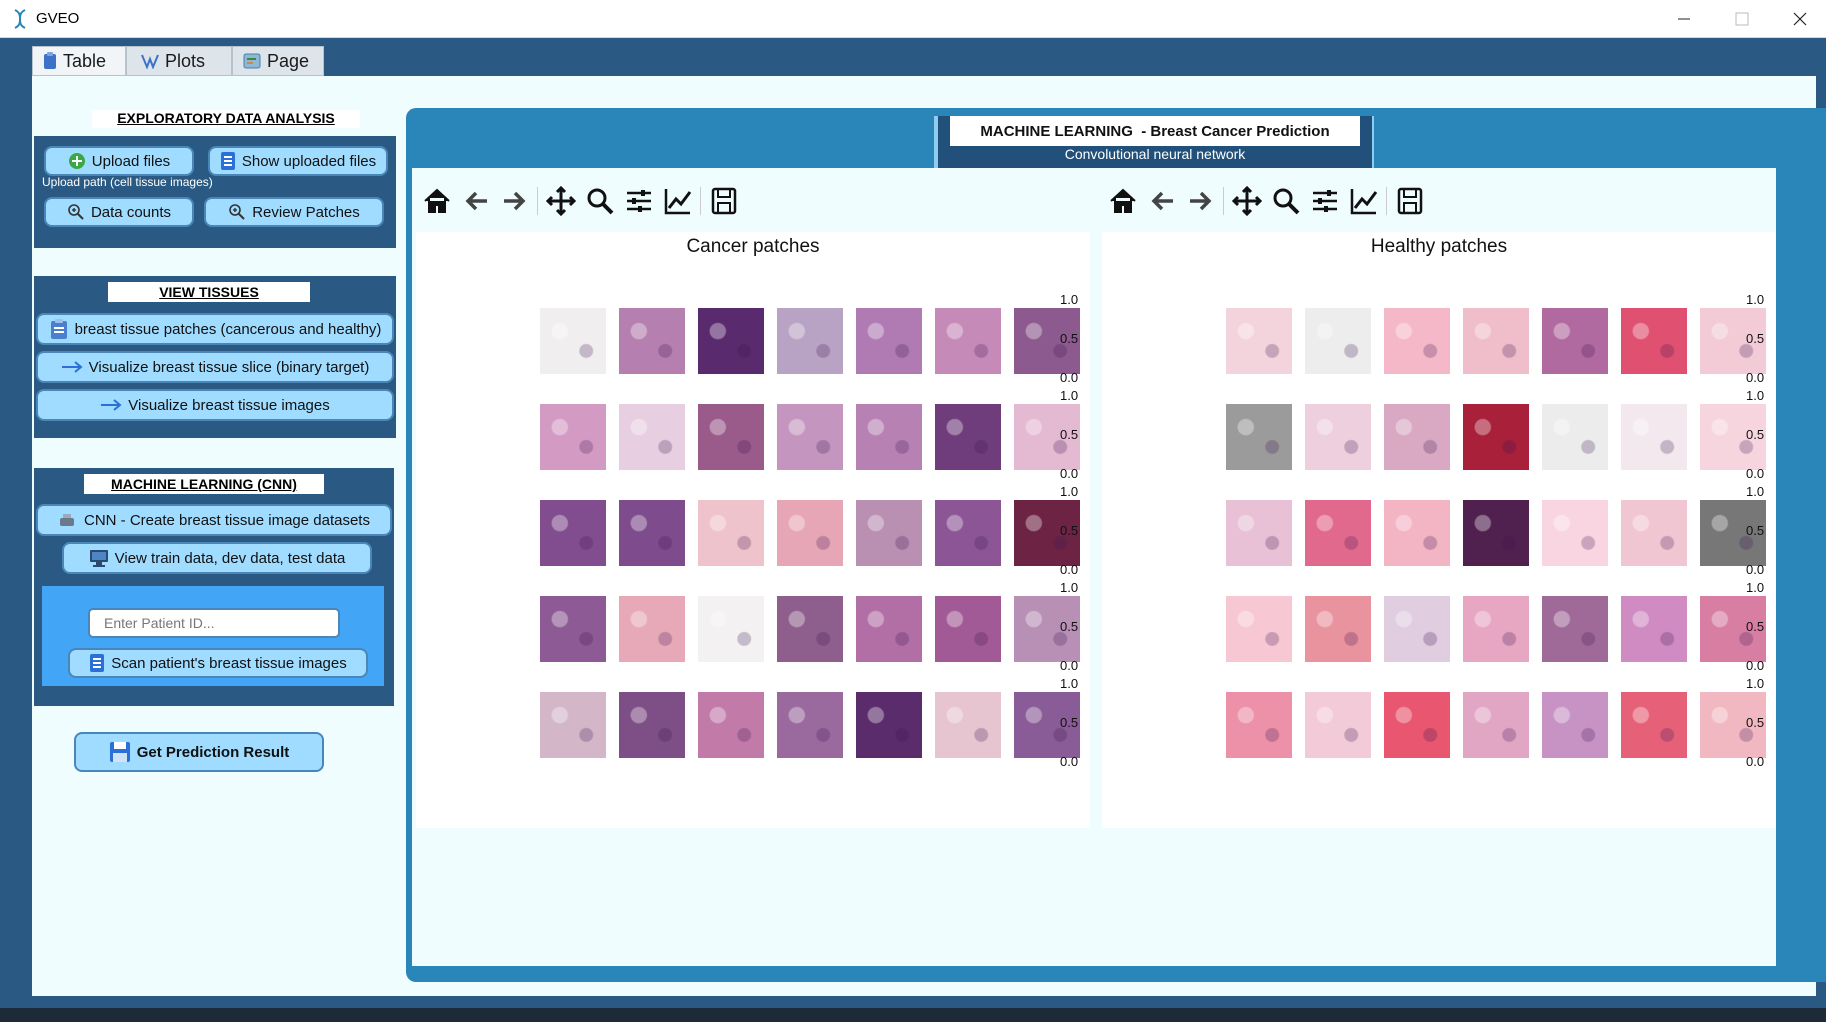 The width and height of the screenshot is (1826, 1022). Describe the element at coordinates (58, 329) in the screenshot. I see `clipboard-icon` at that location.